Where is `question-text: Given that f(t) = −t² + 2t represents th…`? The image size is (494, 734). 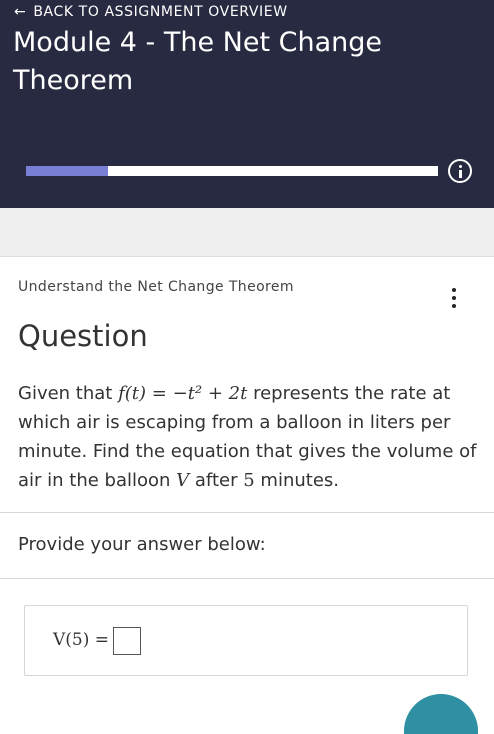
question-text: Given that f(t) = −t² + 2t represents th… is located at coordinates (249, 437).